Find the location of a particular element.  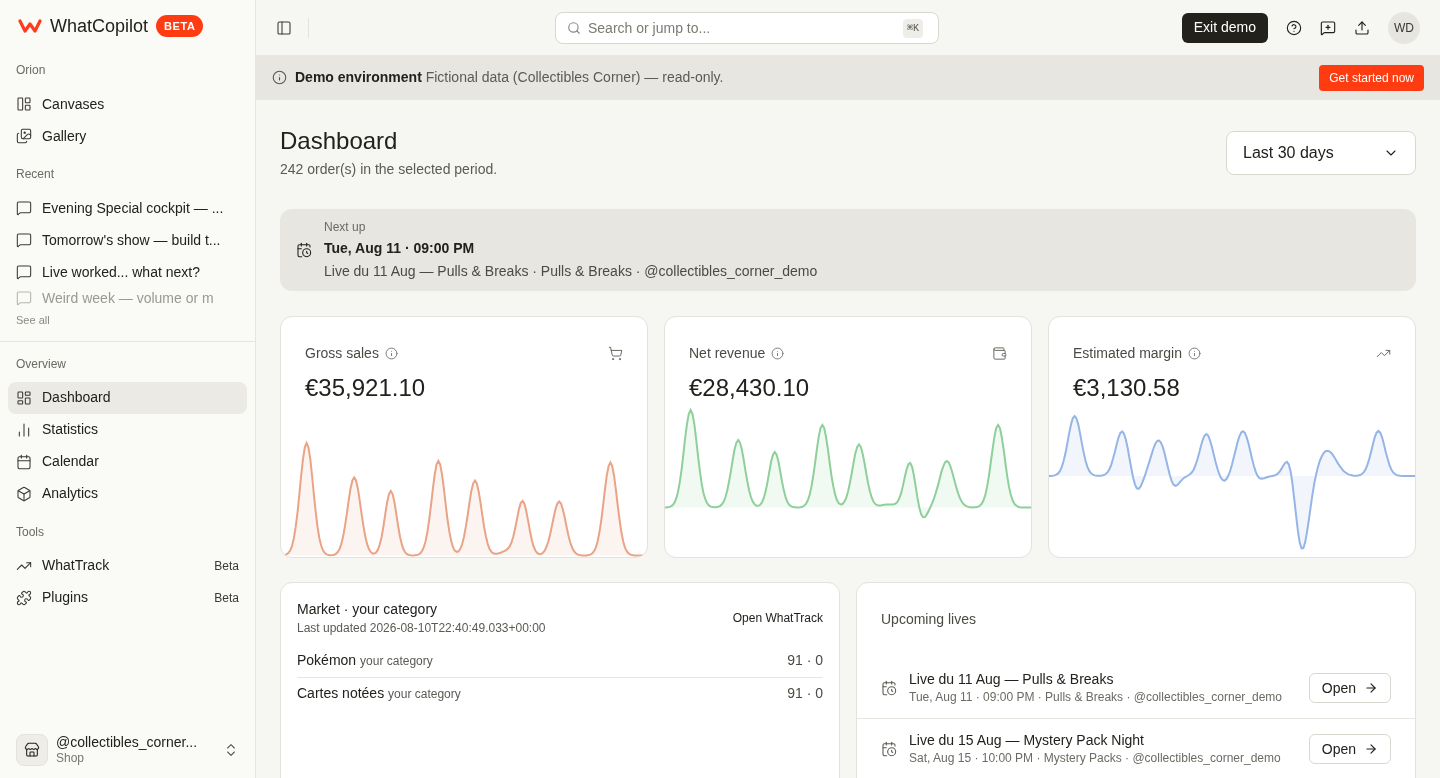

wallet-icon is located at coordinates (999, 353).